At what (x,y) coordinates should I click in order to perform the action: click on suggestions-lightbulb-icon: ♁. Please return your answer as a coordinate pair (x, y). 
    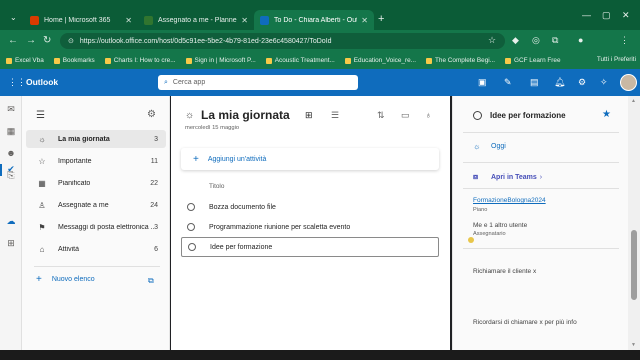
    Looking at the image, I should click on (428, 115).